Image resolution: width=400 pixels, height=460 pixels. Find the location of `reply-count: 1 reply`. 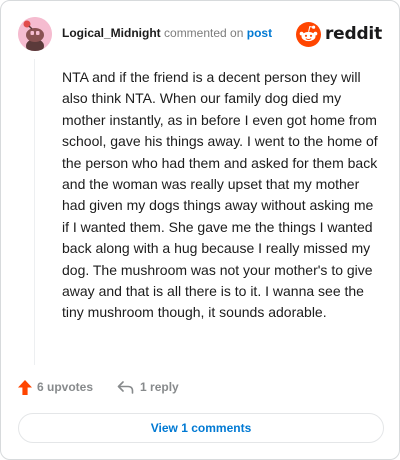

reply-count: 1 reply is located at coordinates (159, 387).